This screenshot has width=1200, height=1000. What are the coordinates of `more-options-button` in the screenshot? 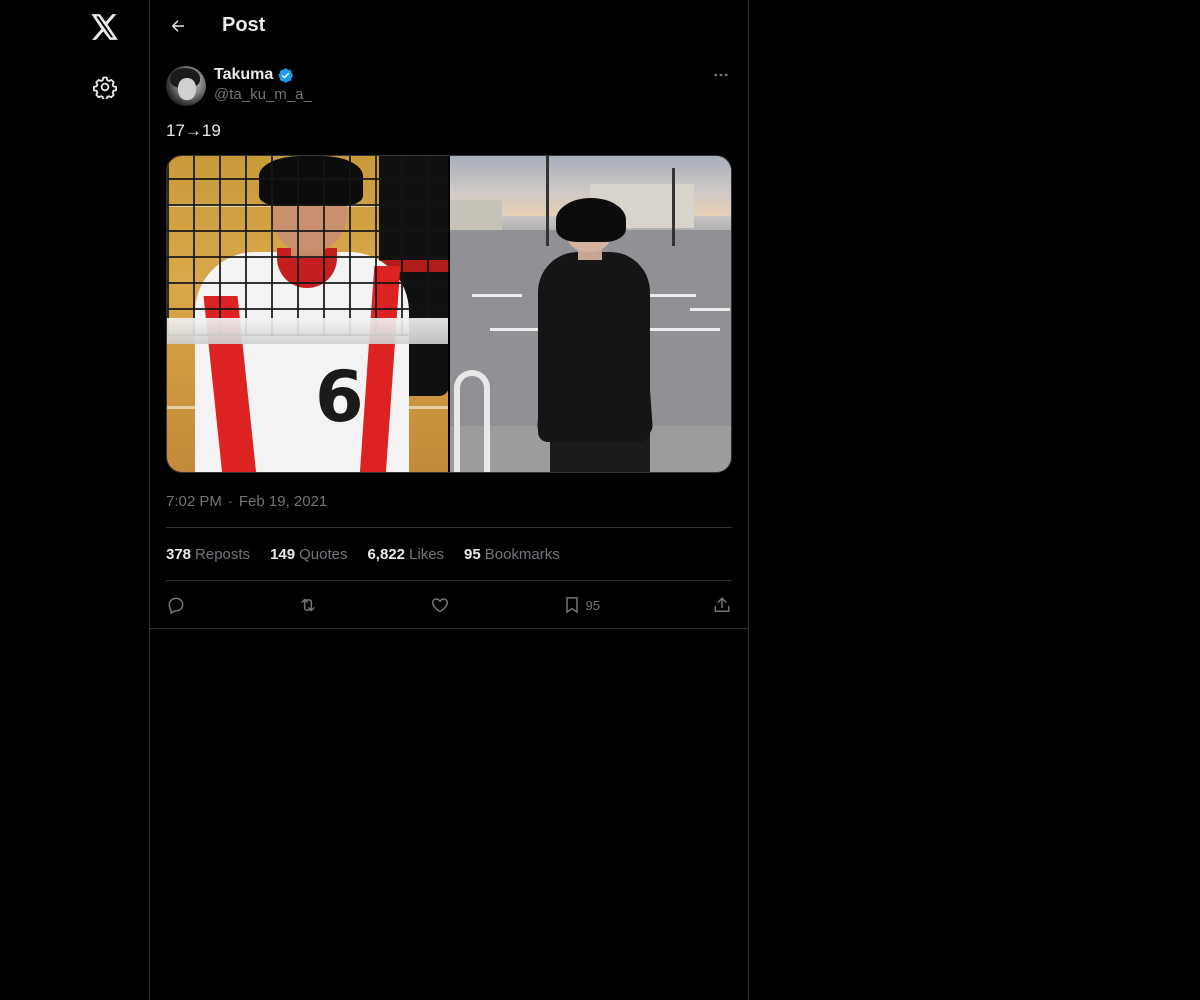 It's located at (721, 75).